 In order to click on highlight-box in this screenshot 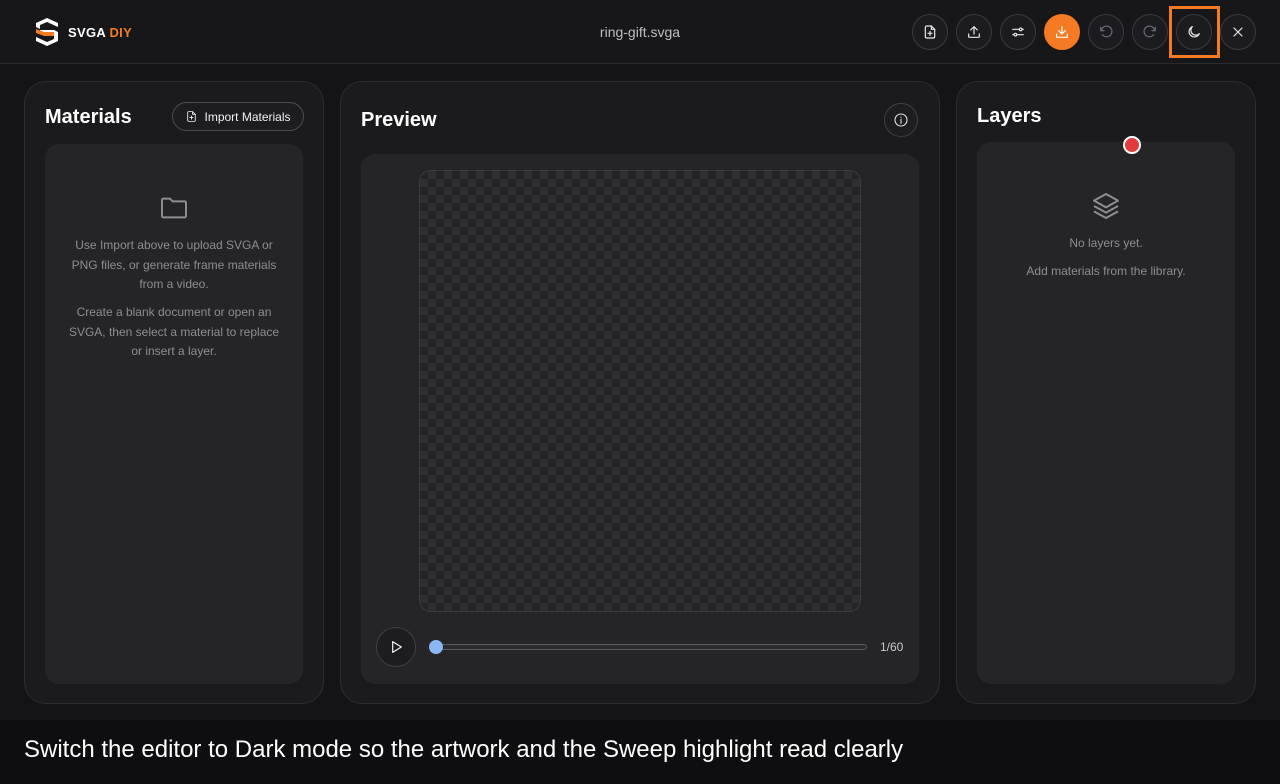, I will do `click(1194, 32)`.